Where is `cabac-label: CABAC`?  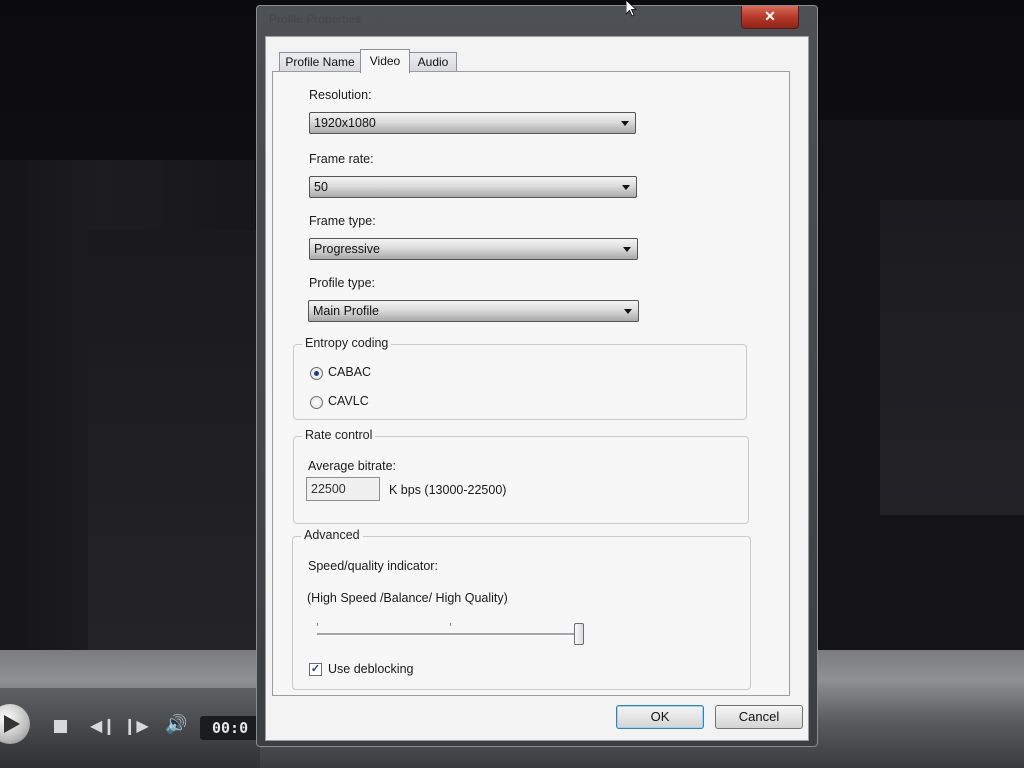 cabac-label: CABAC is located at coordinates (349, 372).